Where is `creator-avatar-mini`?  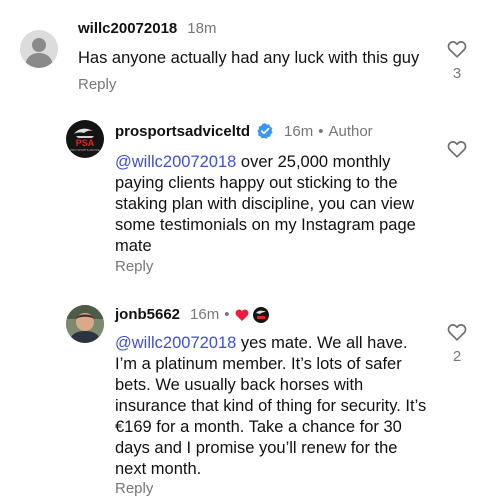
creator-avatar-mini is located at coordinates (261, 314).